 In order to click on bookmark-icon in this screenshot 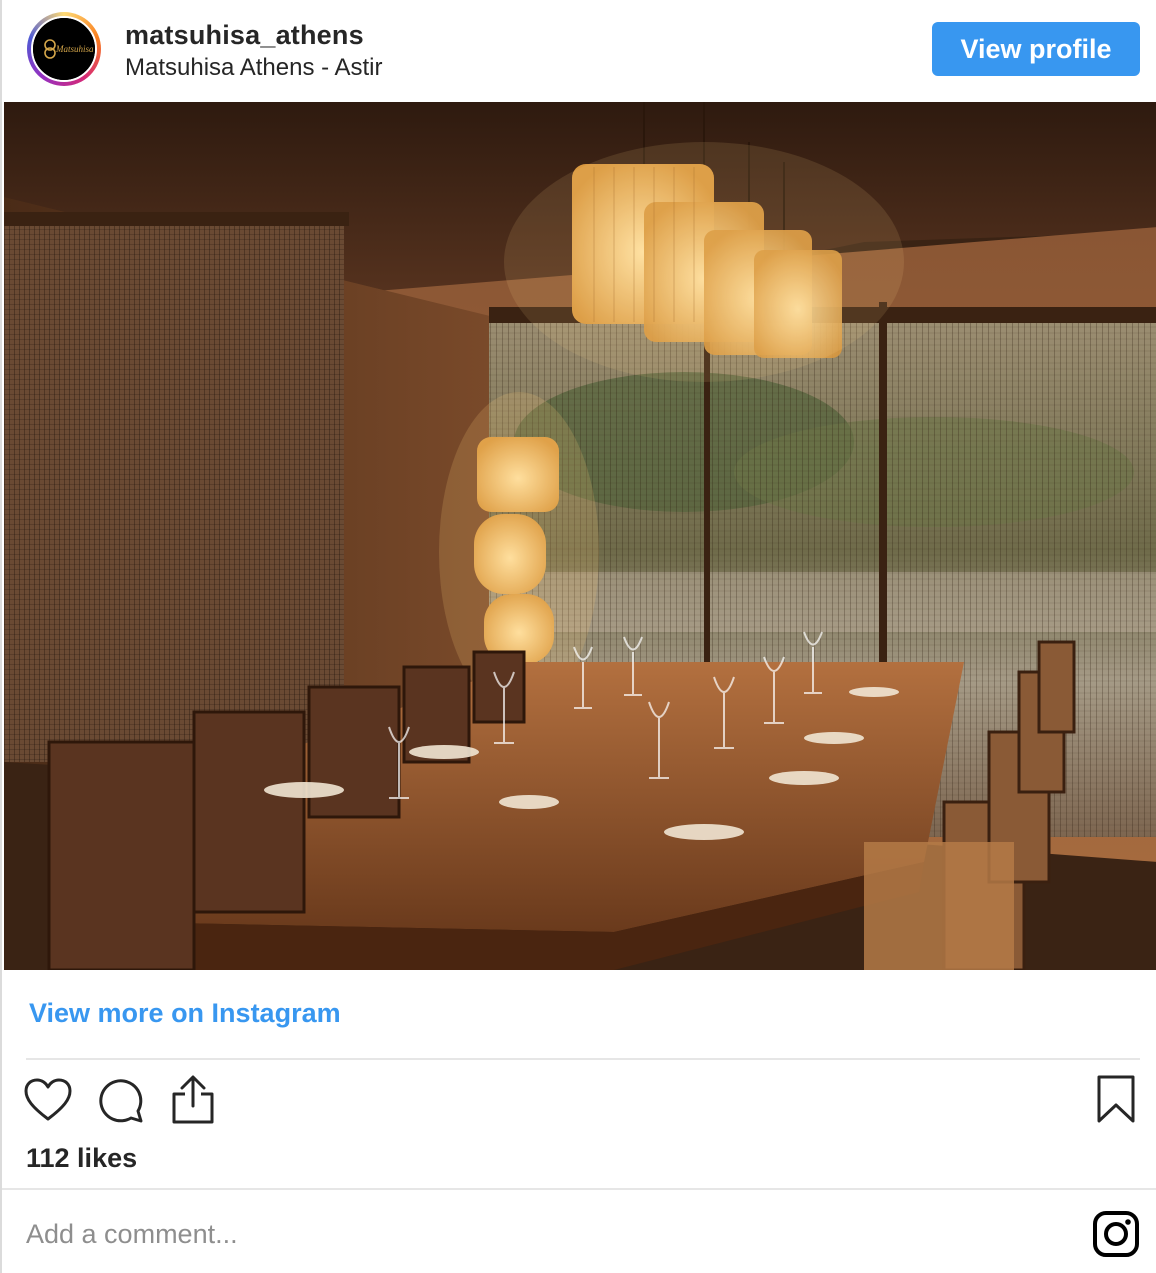, I will do `click(1116, 1101)`.